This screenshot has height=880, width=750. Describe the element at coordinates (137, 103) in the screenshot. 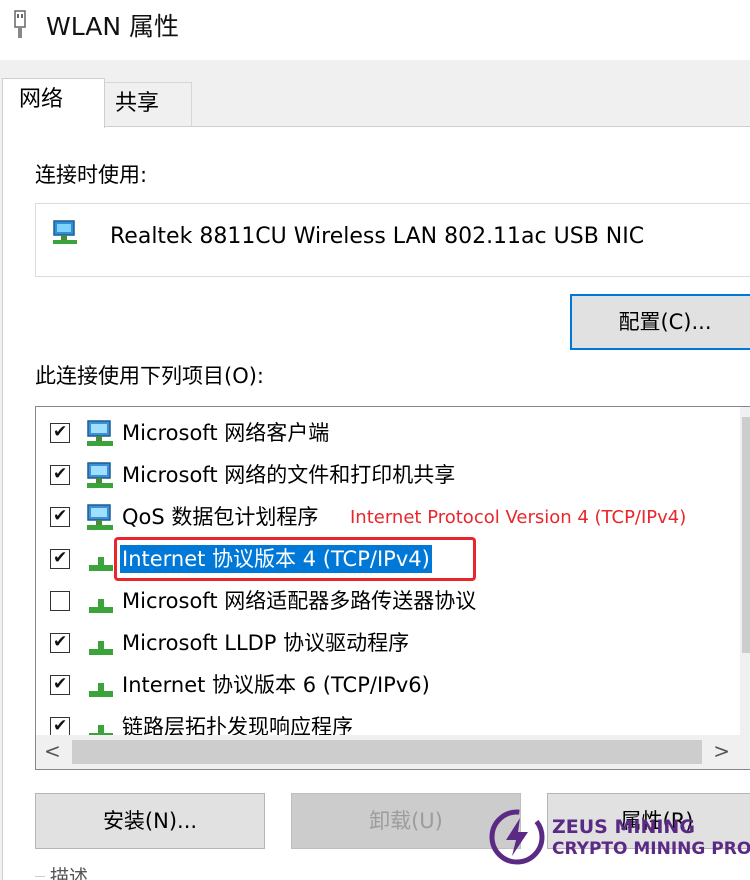

I see `tab-sharing-label: 共享` at that location.